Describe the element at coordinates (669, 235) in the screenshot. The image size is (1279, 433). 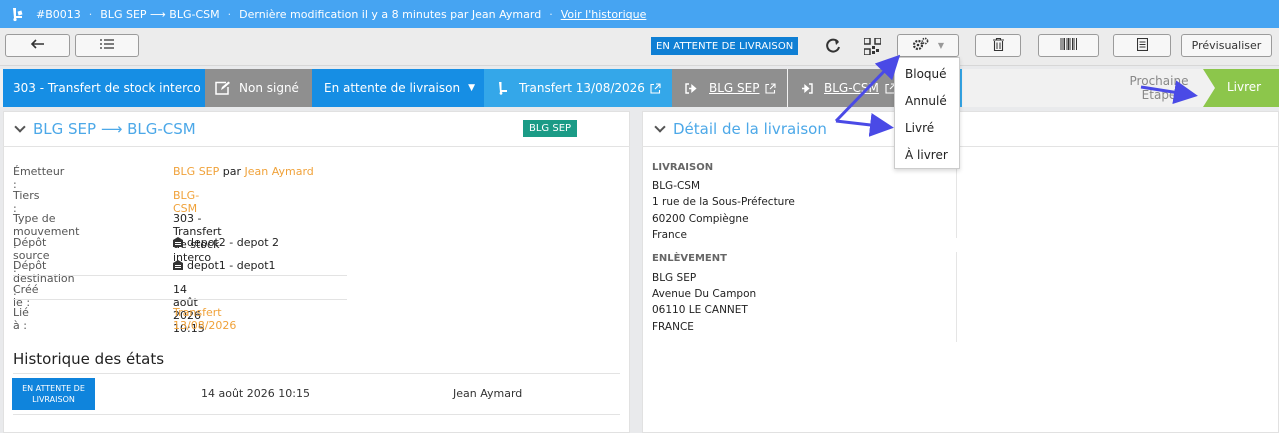
I see `delivery-address-line: France` at that location.